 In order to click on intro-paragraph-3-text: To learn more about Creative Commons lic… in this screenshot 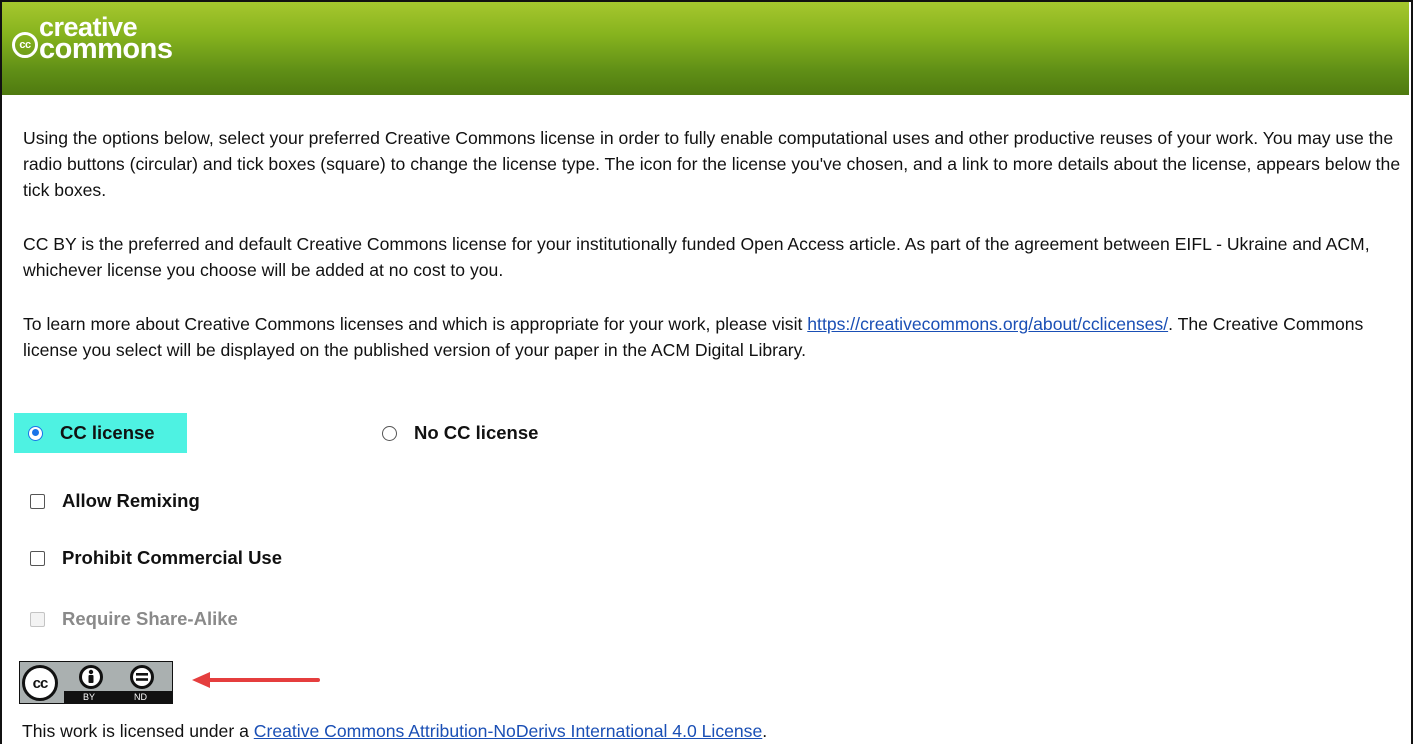, I will do `click(415, 324)`.